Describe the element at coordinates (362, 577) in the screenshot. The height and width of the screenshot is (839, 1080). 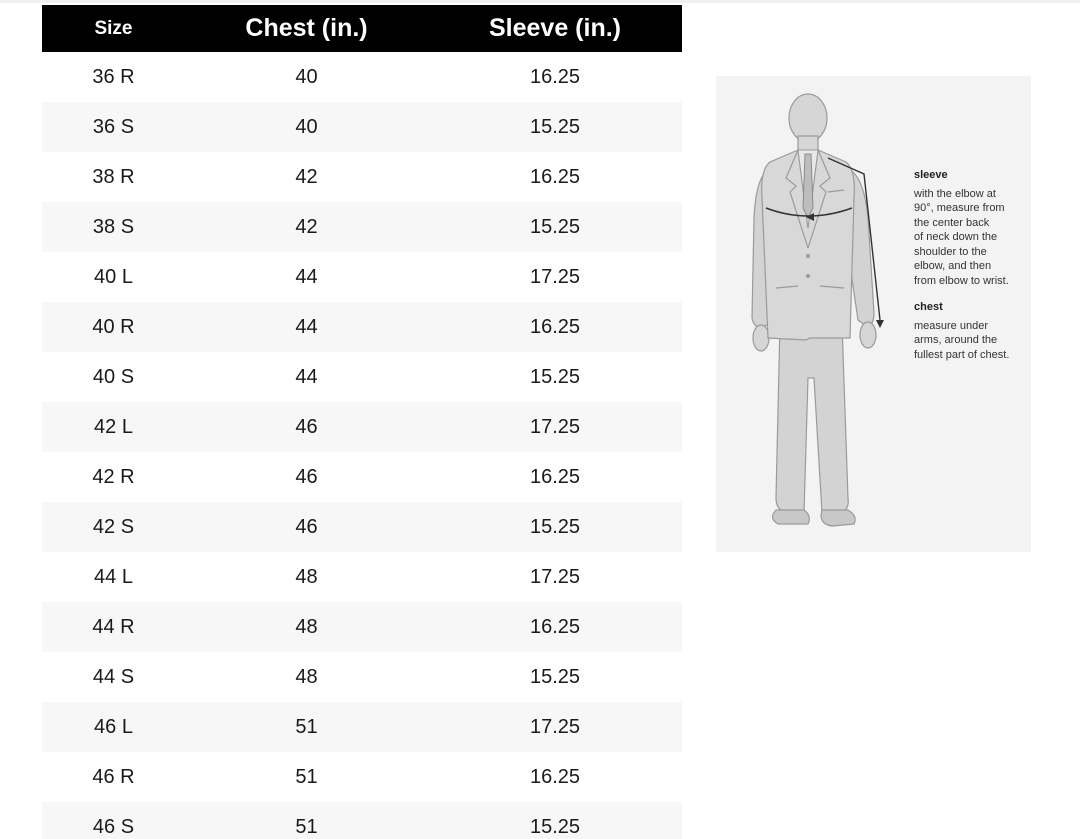
I see `table-row: 44 L 48 17.25` at that location.